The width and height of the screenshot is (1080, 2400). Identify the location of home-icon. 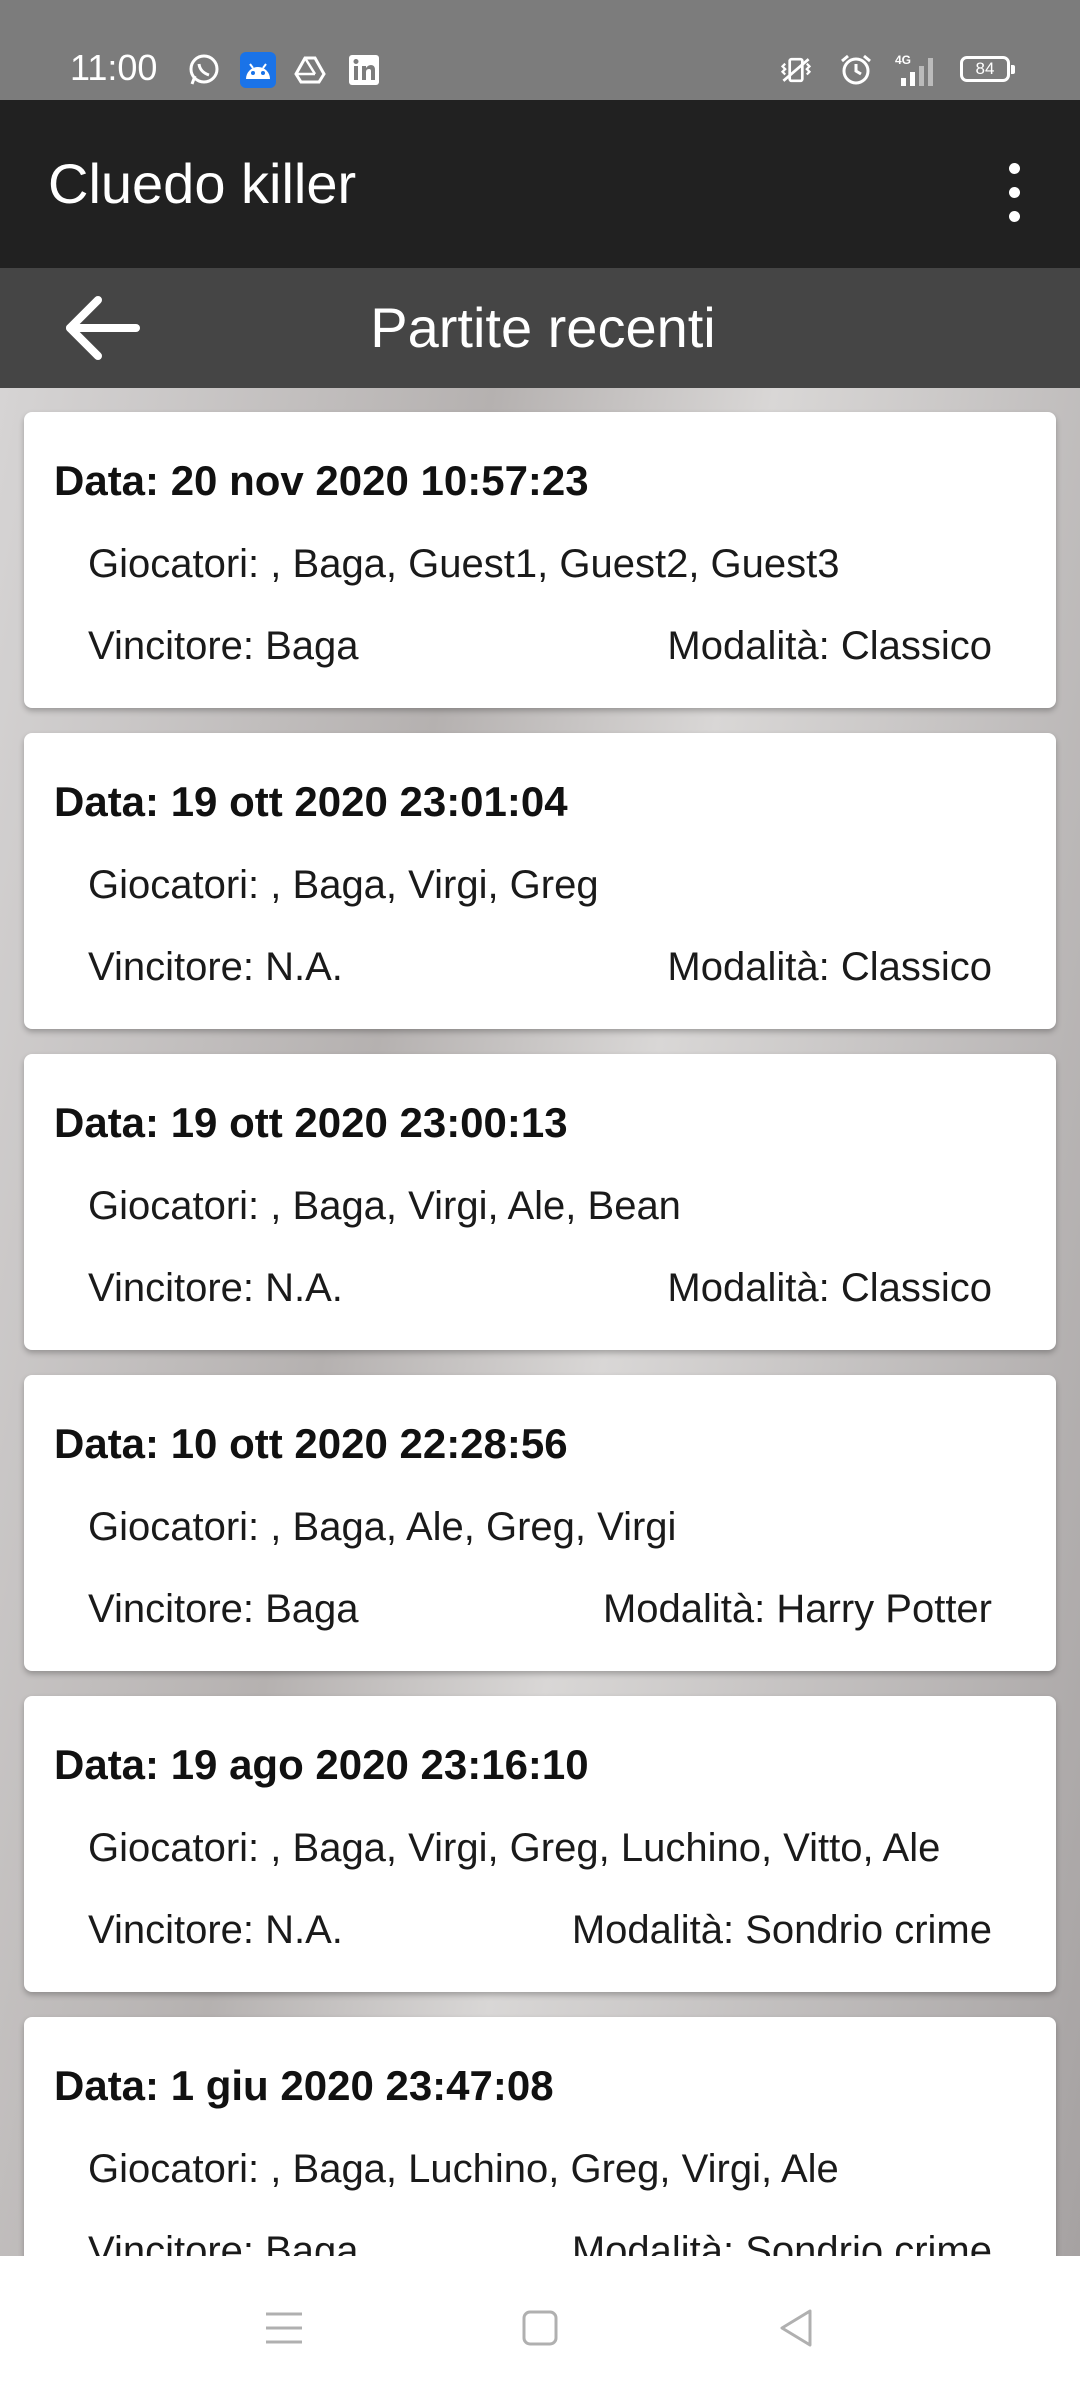
(540, 2328).